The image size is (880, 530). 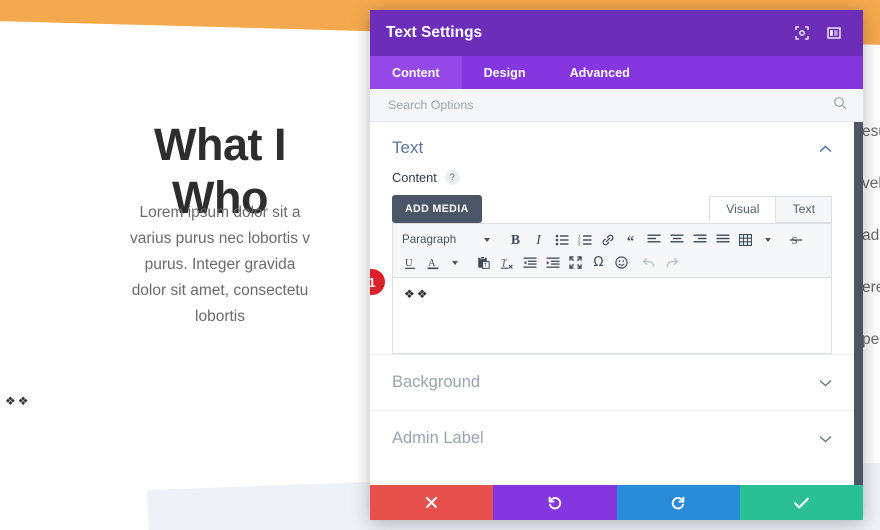 I want to click on chevron-up-icon, so click(x=825, y=148).